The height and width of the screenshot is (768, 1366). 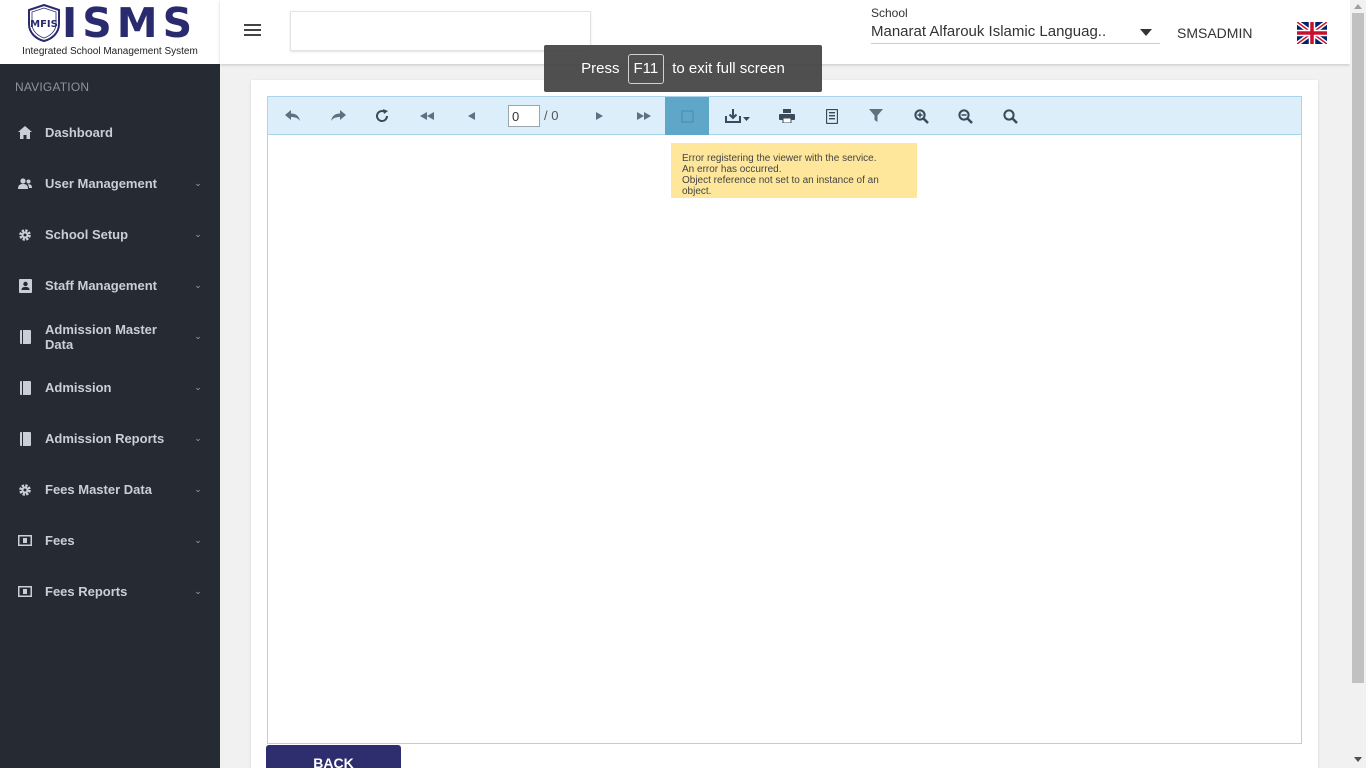 I want to click on id-card-icon, so click(x=25, y=285).